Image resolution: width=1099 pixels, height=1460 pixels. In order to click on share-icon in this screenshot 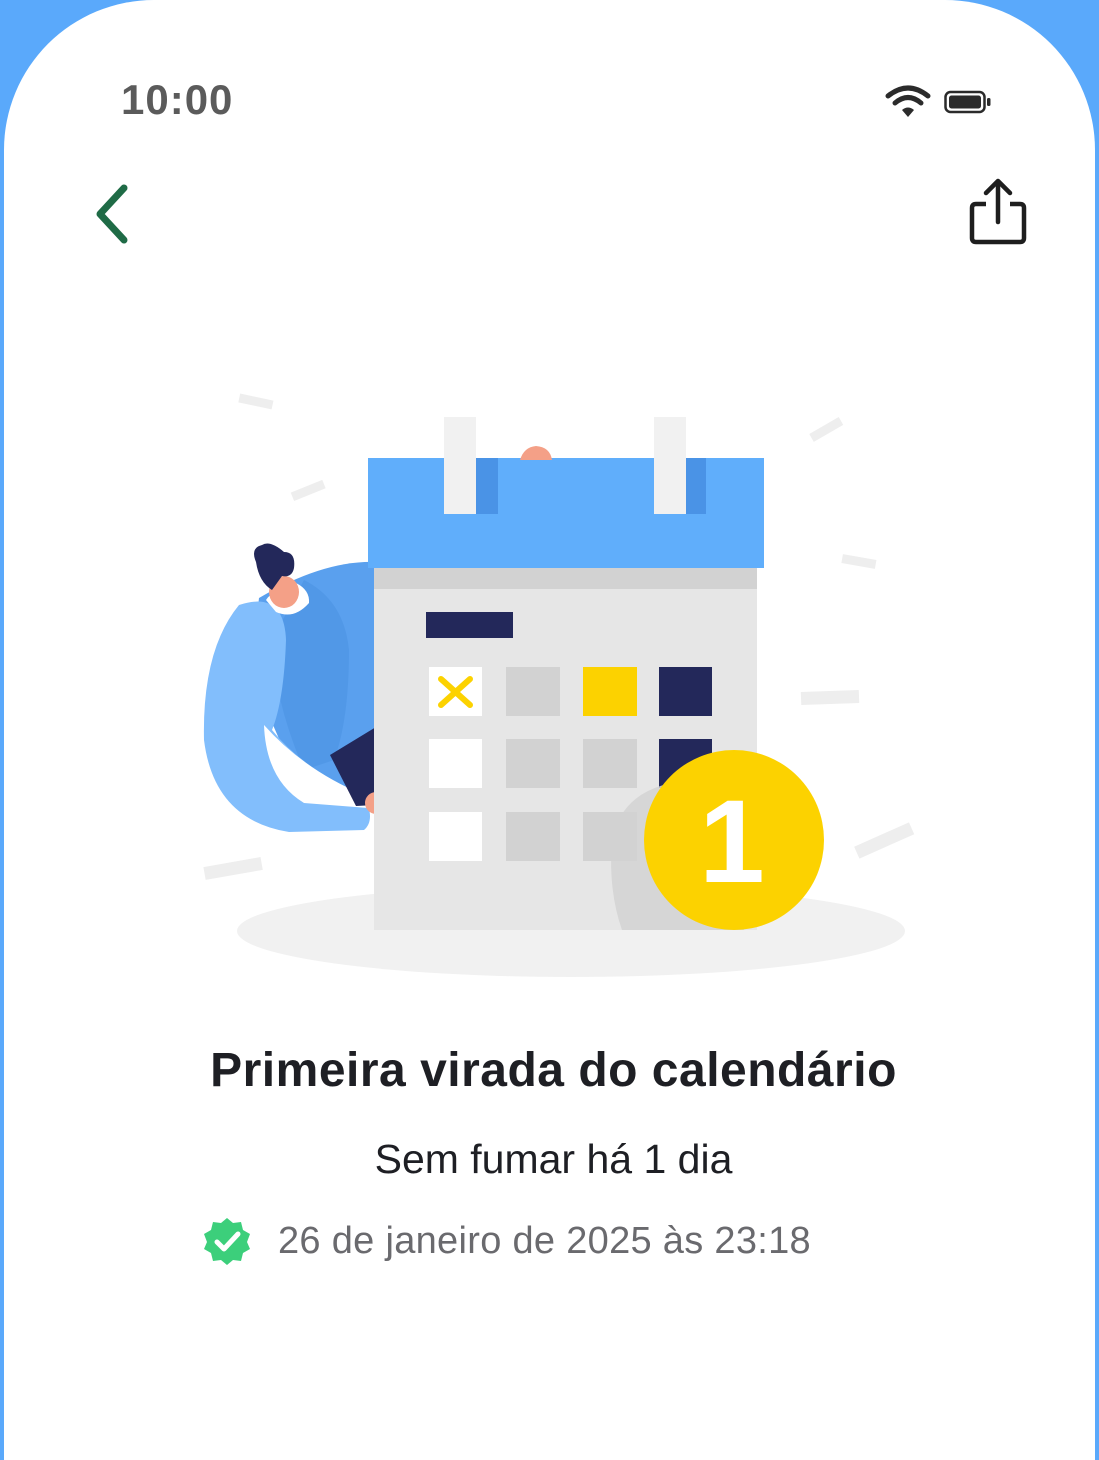, I will do `click(998, 211)`.